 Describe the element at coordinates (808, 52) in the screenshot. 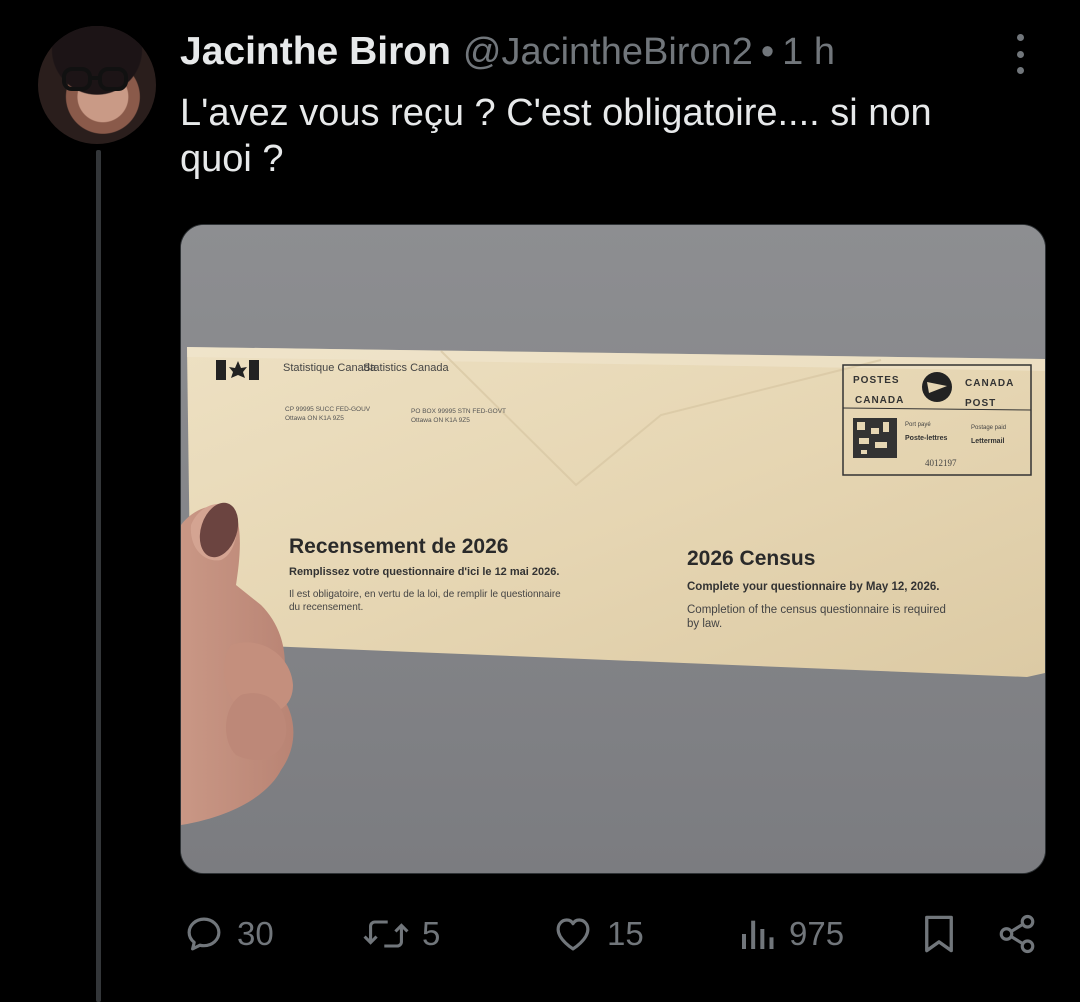

I see `tweet-time: 1 h` at that location.